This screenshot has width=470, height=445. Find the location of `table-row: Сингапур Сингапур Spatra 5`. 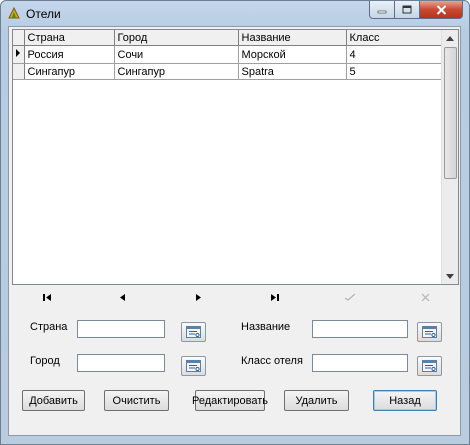

table-row: Сингапур Сингапур Spatra 5 is located at coordinates (228, 71).